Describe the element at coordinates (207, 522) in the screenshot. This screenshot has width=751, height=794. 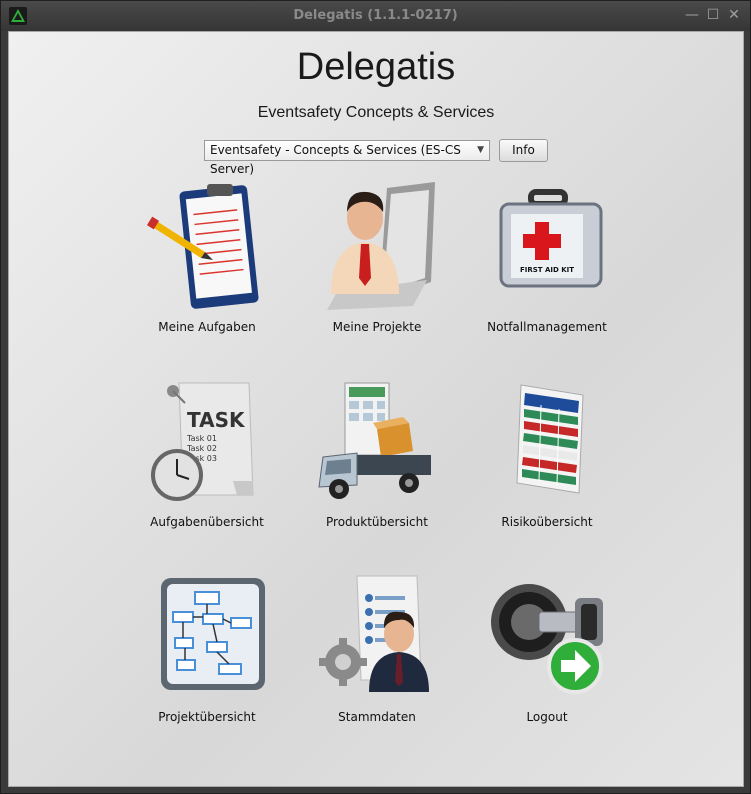
I see `tile-label: Aufgabenübersicht` at that location.